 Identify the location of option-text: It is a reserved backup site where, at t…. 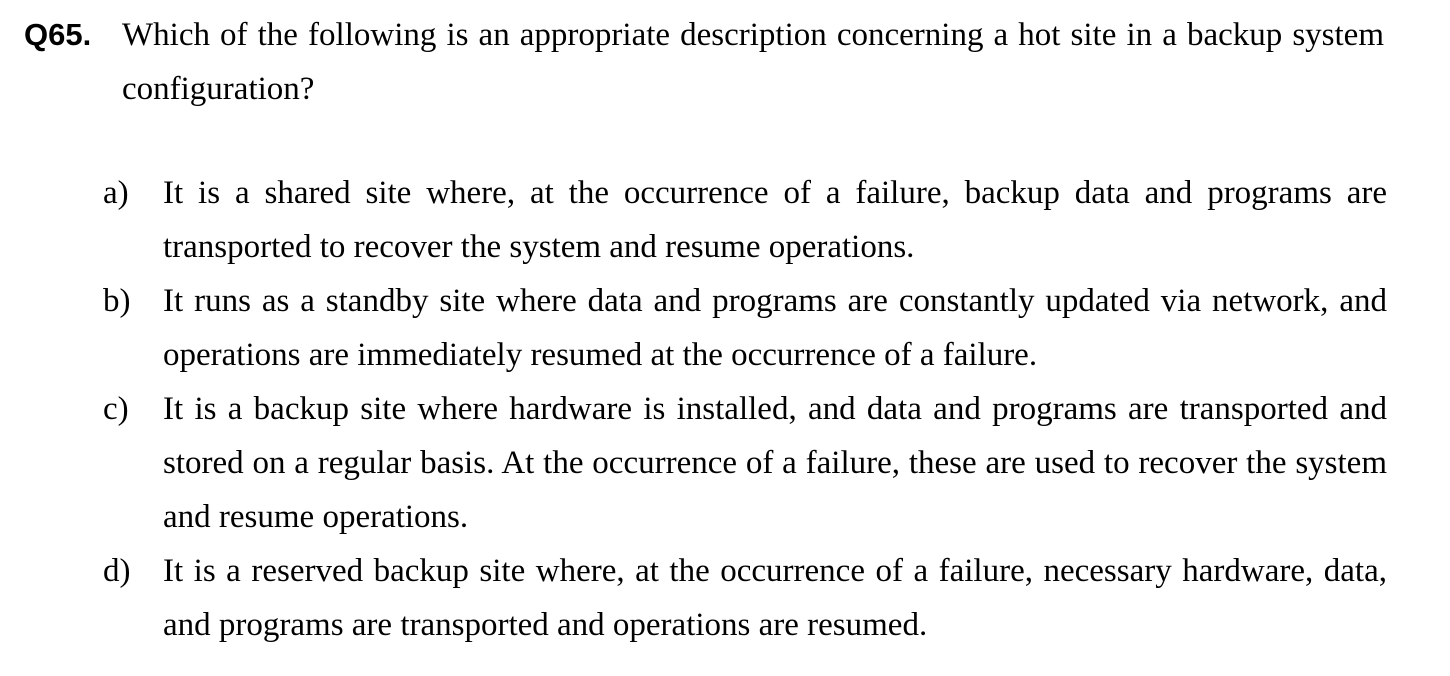
(775, 598).